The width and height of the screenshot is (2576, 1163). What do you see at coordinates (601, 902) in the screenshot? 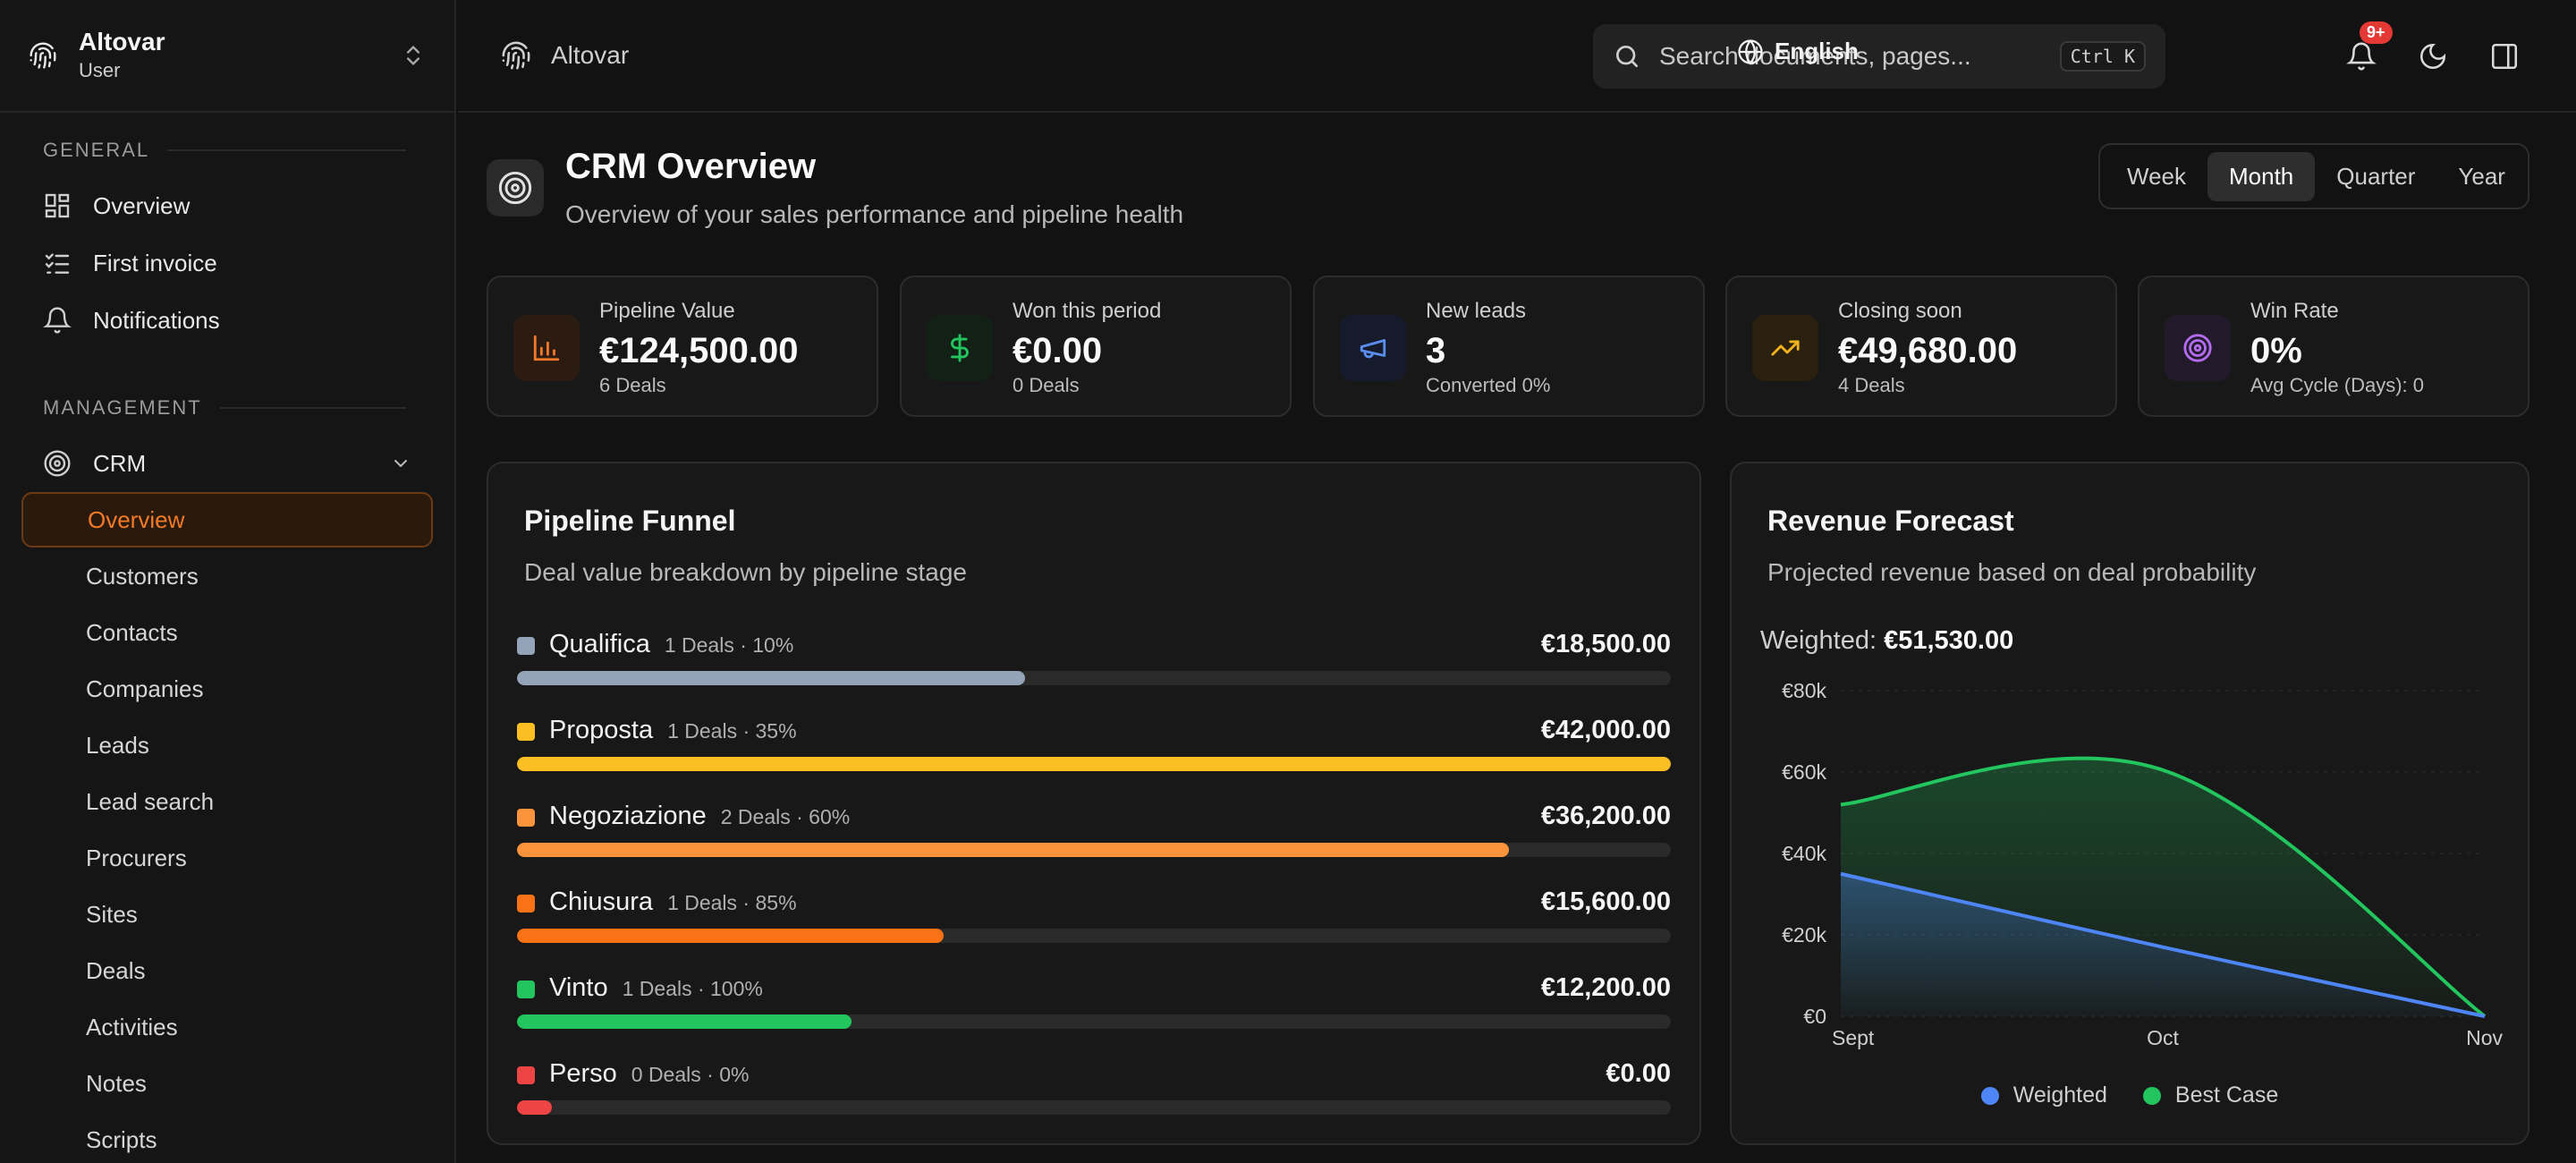
I see `stage-name-text: Chiusura` at bounding box center [601, 902].